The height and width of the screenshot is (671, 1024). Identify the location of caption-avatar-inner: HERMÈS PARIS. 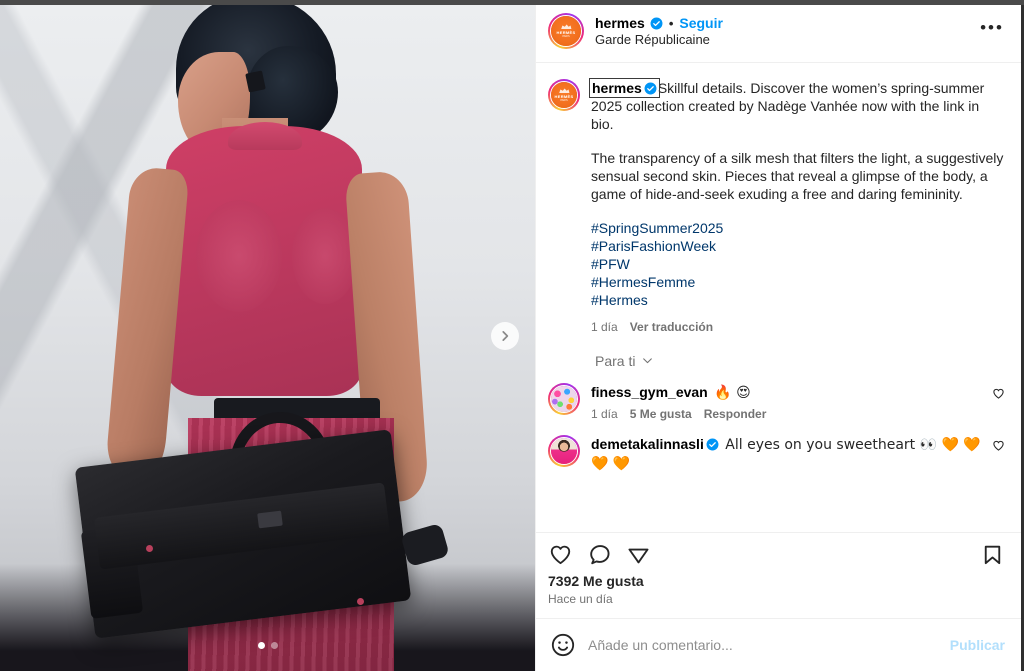
(564, 95).